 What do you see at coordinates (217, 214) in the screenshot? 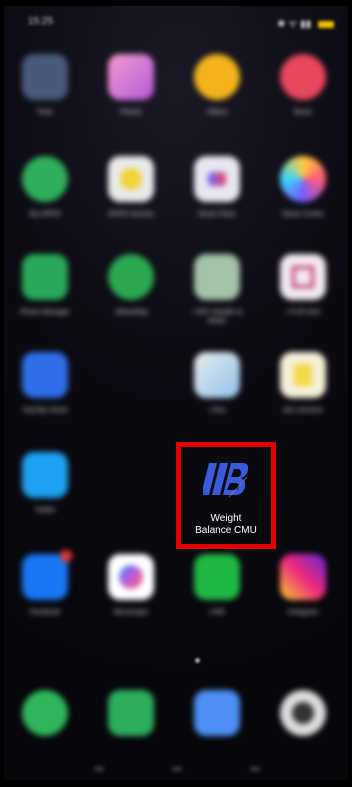
I see `app-label: Music Party` at bounding box center [217, 214].